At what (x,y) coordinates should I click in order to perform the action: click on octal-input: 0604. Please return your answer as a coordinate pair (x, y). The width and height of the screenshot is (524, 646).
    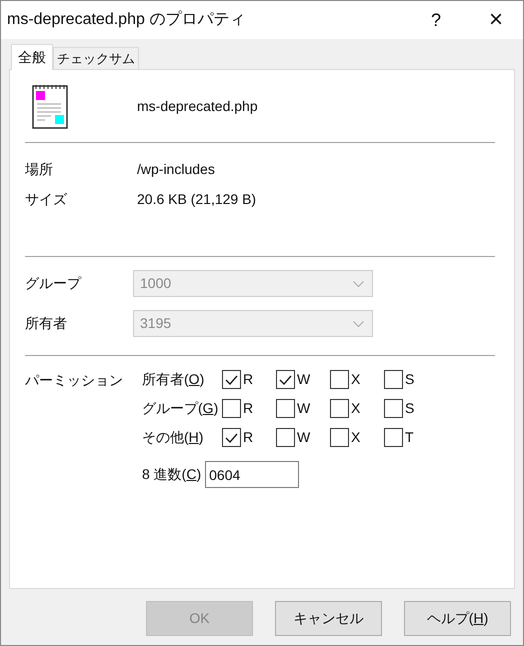
    Looking at the image, I should click on (252, 474).